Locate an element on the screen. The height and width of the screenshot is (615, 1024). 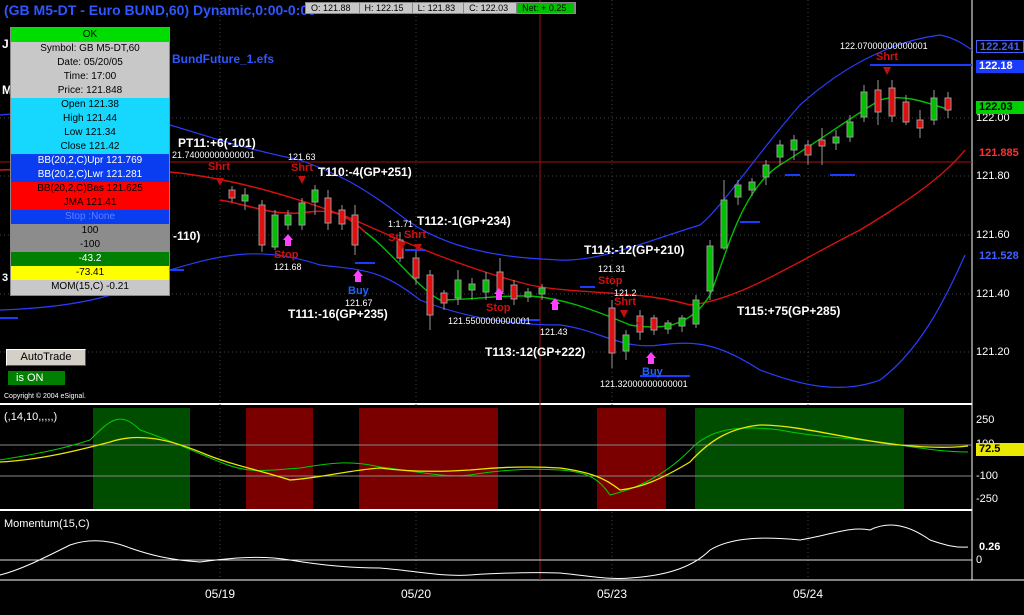
osc-axis-tick: -250 is located at coordinates (987, 499).